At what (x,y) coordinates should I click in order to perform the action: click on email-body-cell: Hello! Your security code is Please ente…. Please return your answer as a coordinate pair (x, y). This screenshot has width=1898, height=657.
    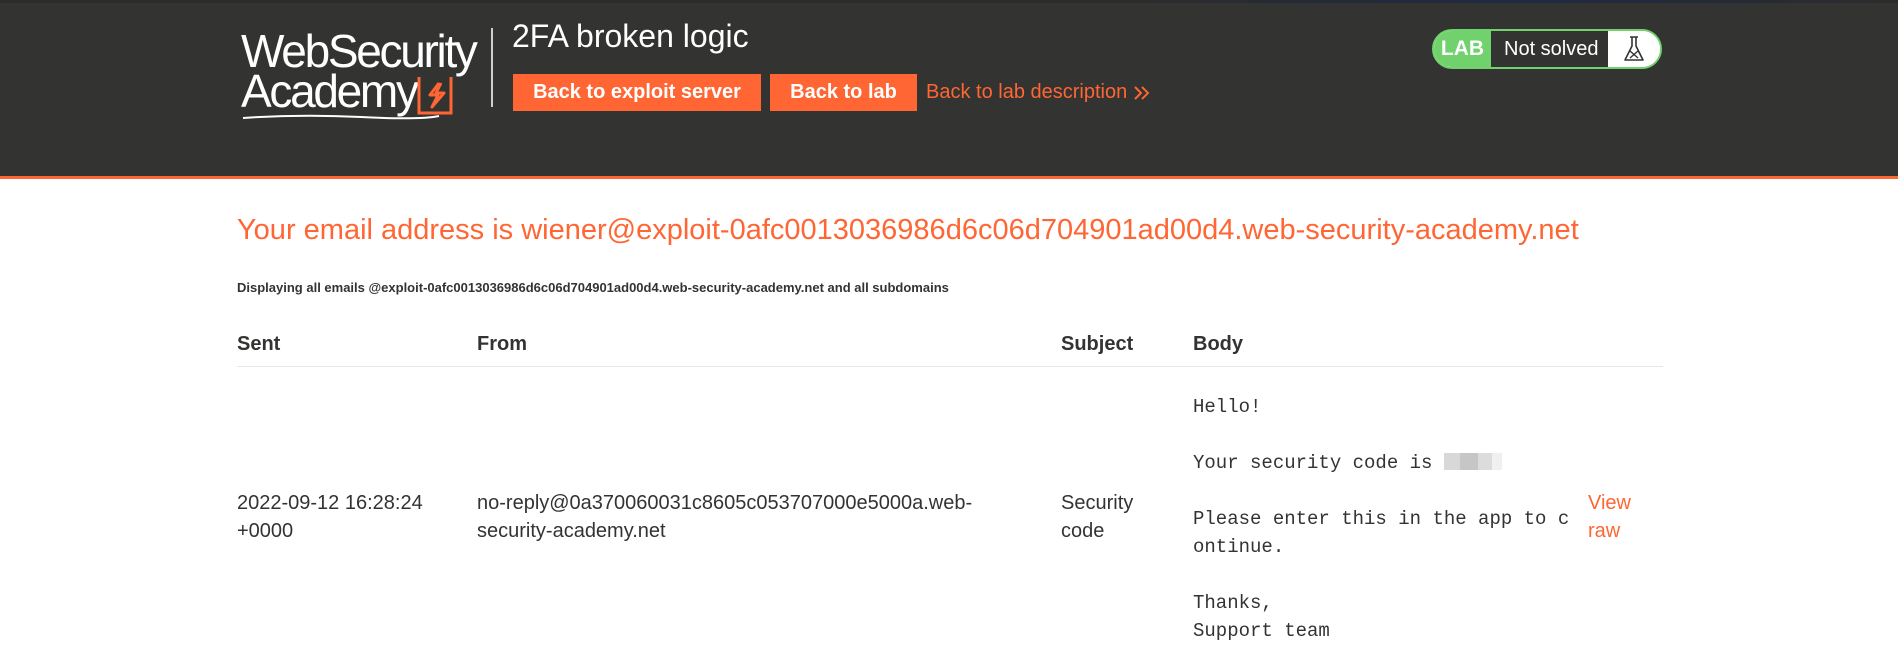
    Looking at the image, I should click on (1383, 519).